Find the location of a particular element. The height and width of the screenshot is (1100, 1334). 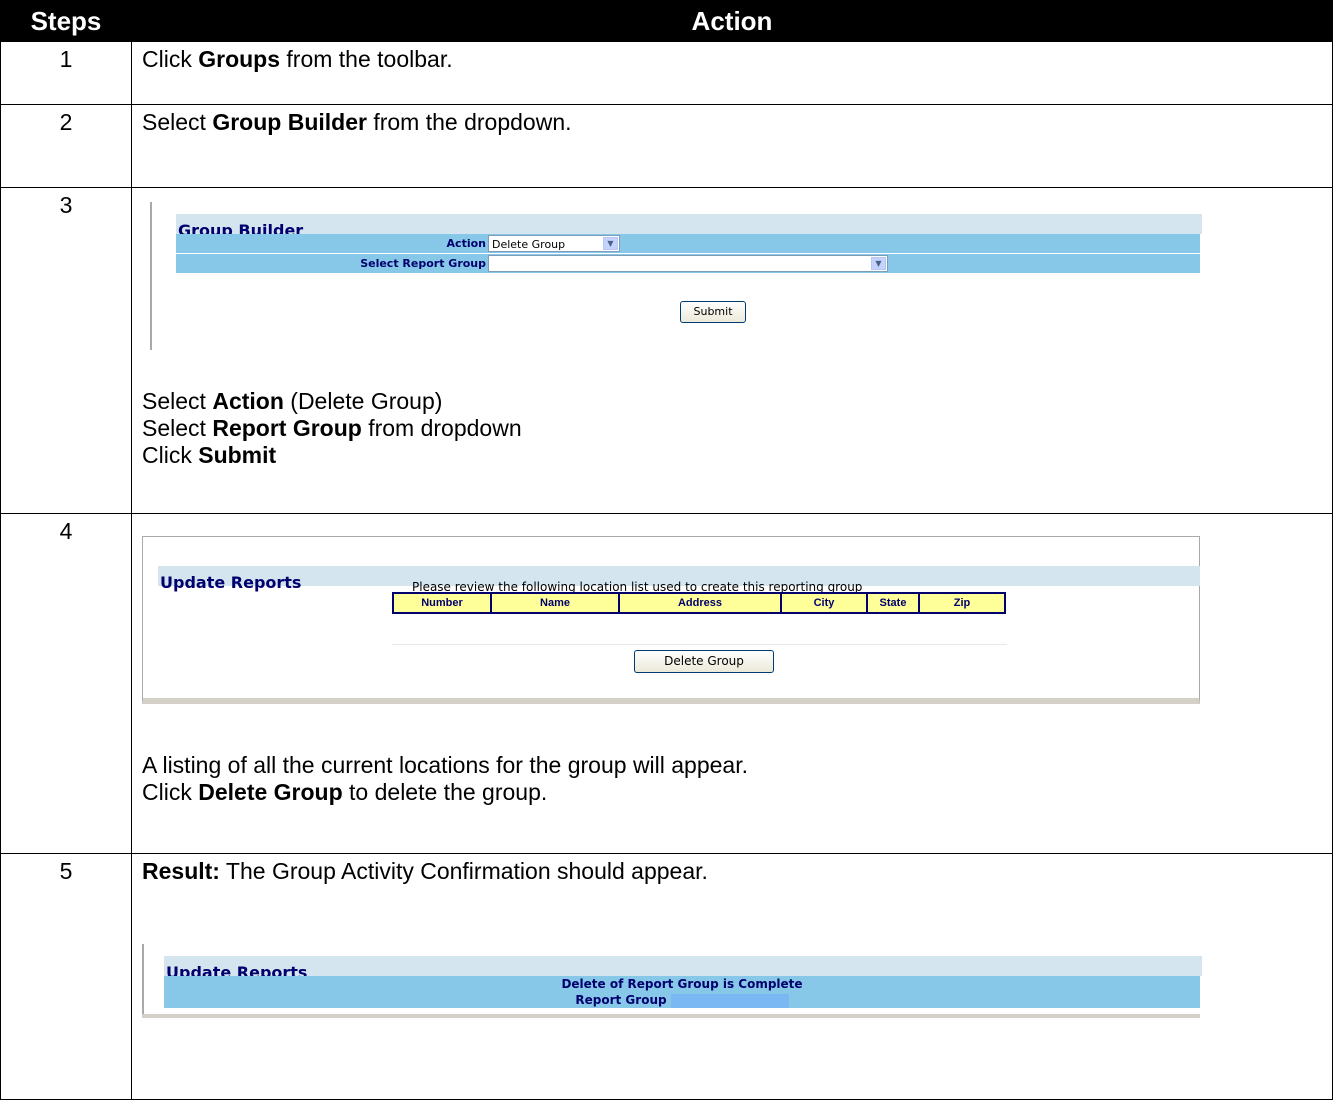

step-row-1: 1 Click Groups from the toolbar. is located at coordinates (666, 73).